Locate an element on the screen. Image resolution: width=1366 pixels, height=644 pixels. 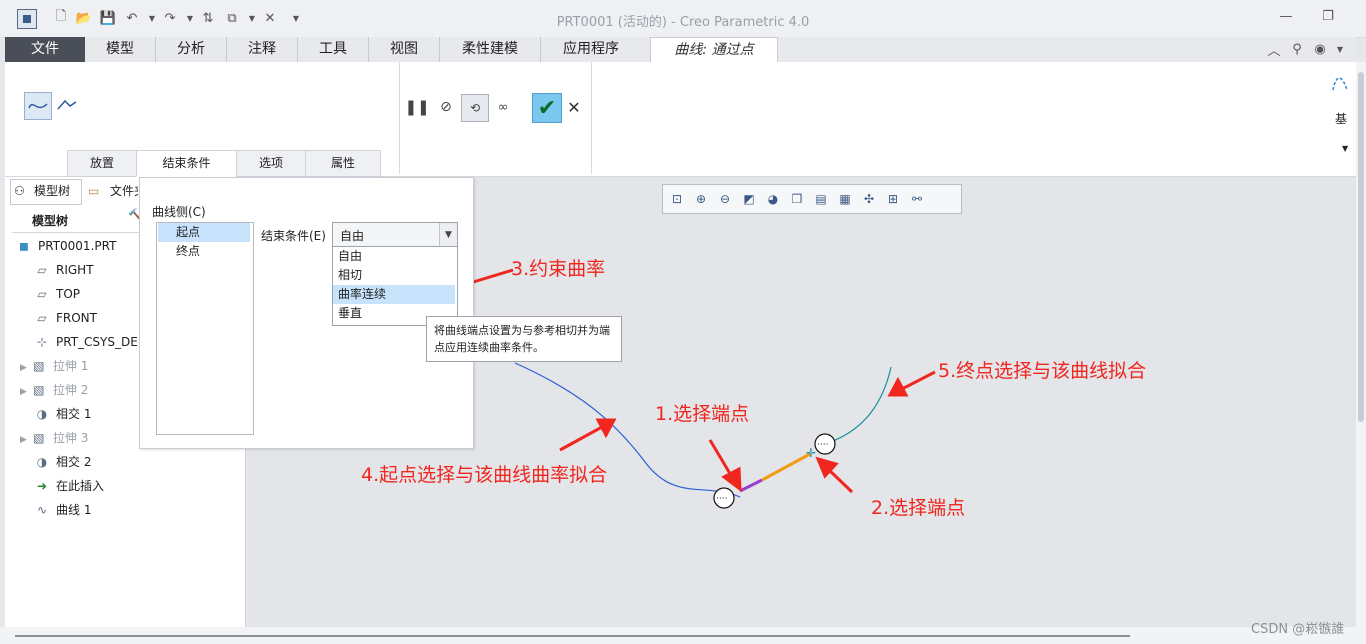
new-icon: 🗋 is located at coordinates (61, 17).